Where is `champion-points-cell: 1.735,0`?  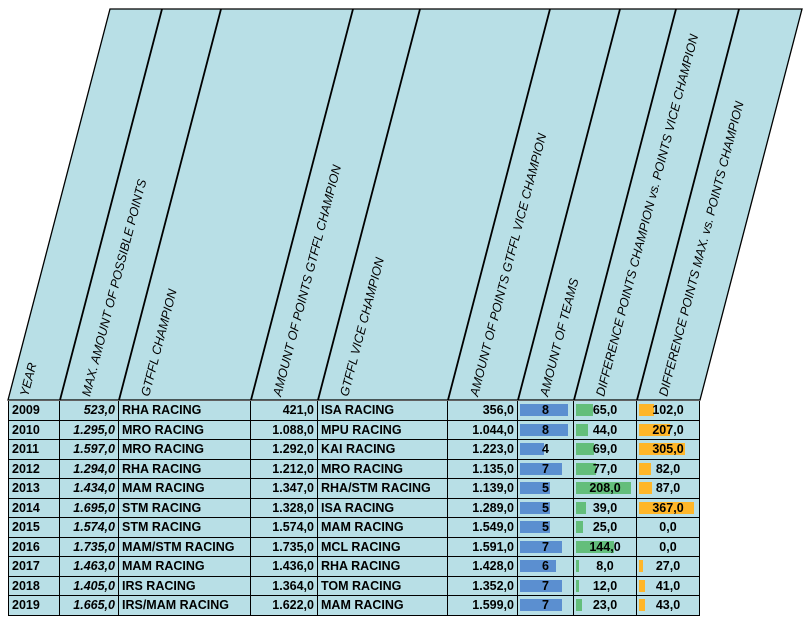 champion-points-cell: 1.735,0 is located at coordinates (284, 547).